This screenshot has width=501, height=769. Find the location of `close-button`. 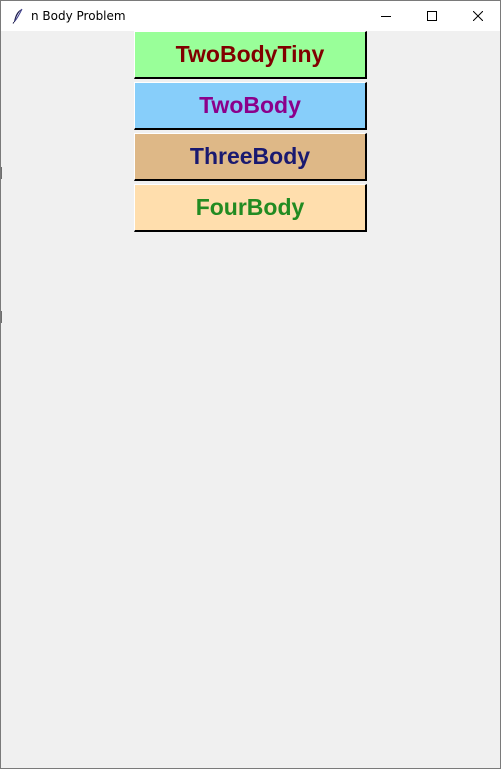

close-button is located at coordinates (478, 16).